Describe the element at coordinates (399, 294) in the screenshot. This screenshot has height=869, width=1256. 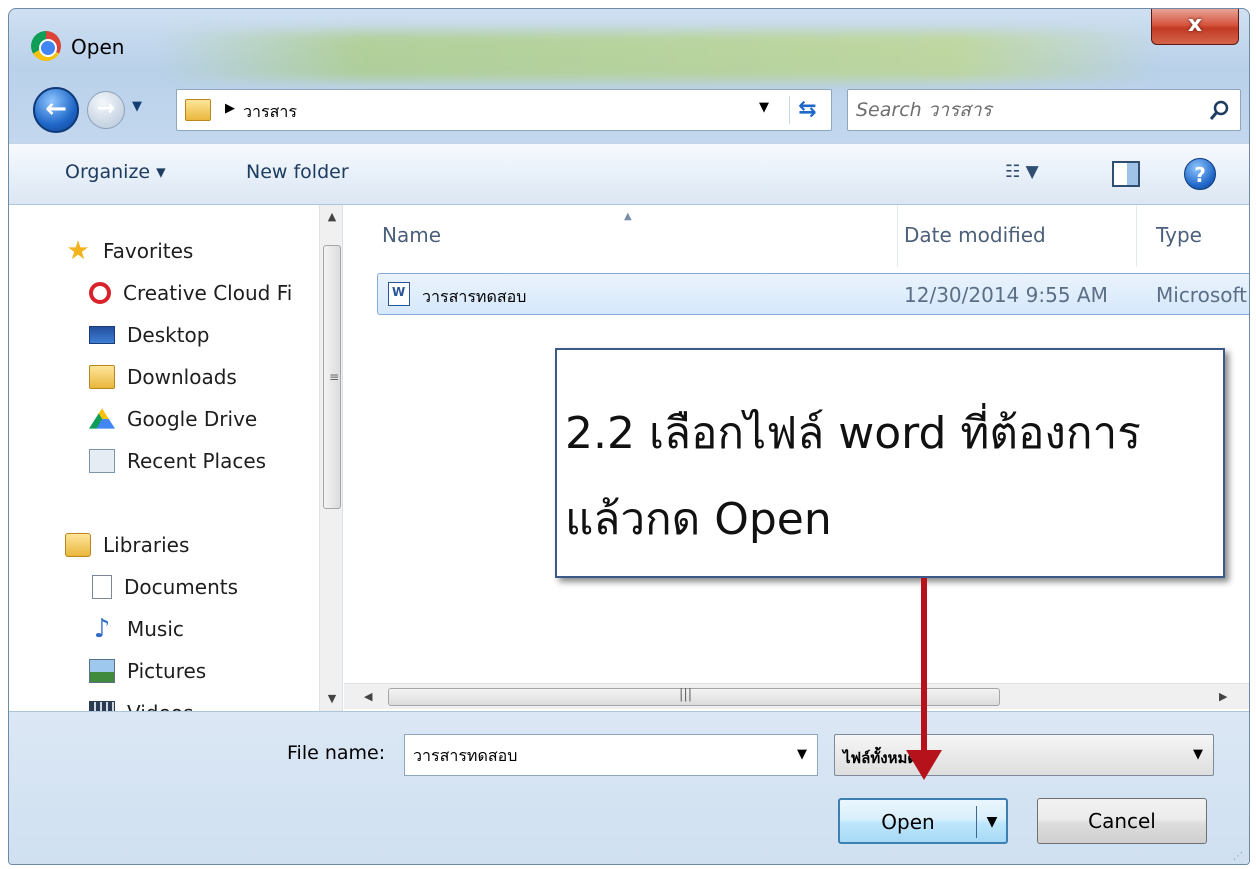
I see `word-document-icon` at that location.